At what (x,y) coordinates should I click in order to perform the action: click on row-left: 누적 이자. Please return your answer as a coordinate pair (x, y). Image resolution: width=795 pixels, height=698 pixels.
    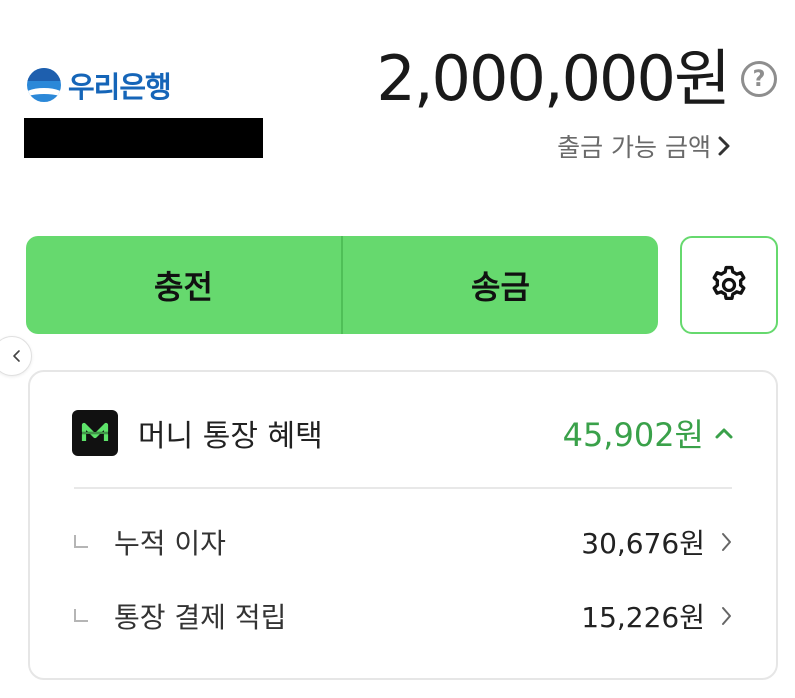
    Looking at the image, I should click on (149, 542).